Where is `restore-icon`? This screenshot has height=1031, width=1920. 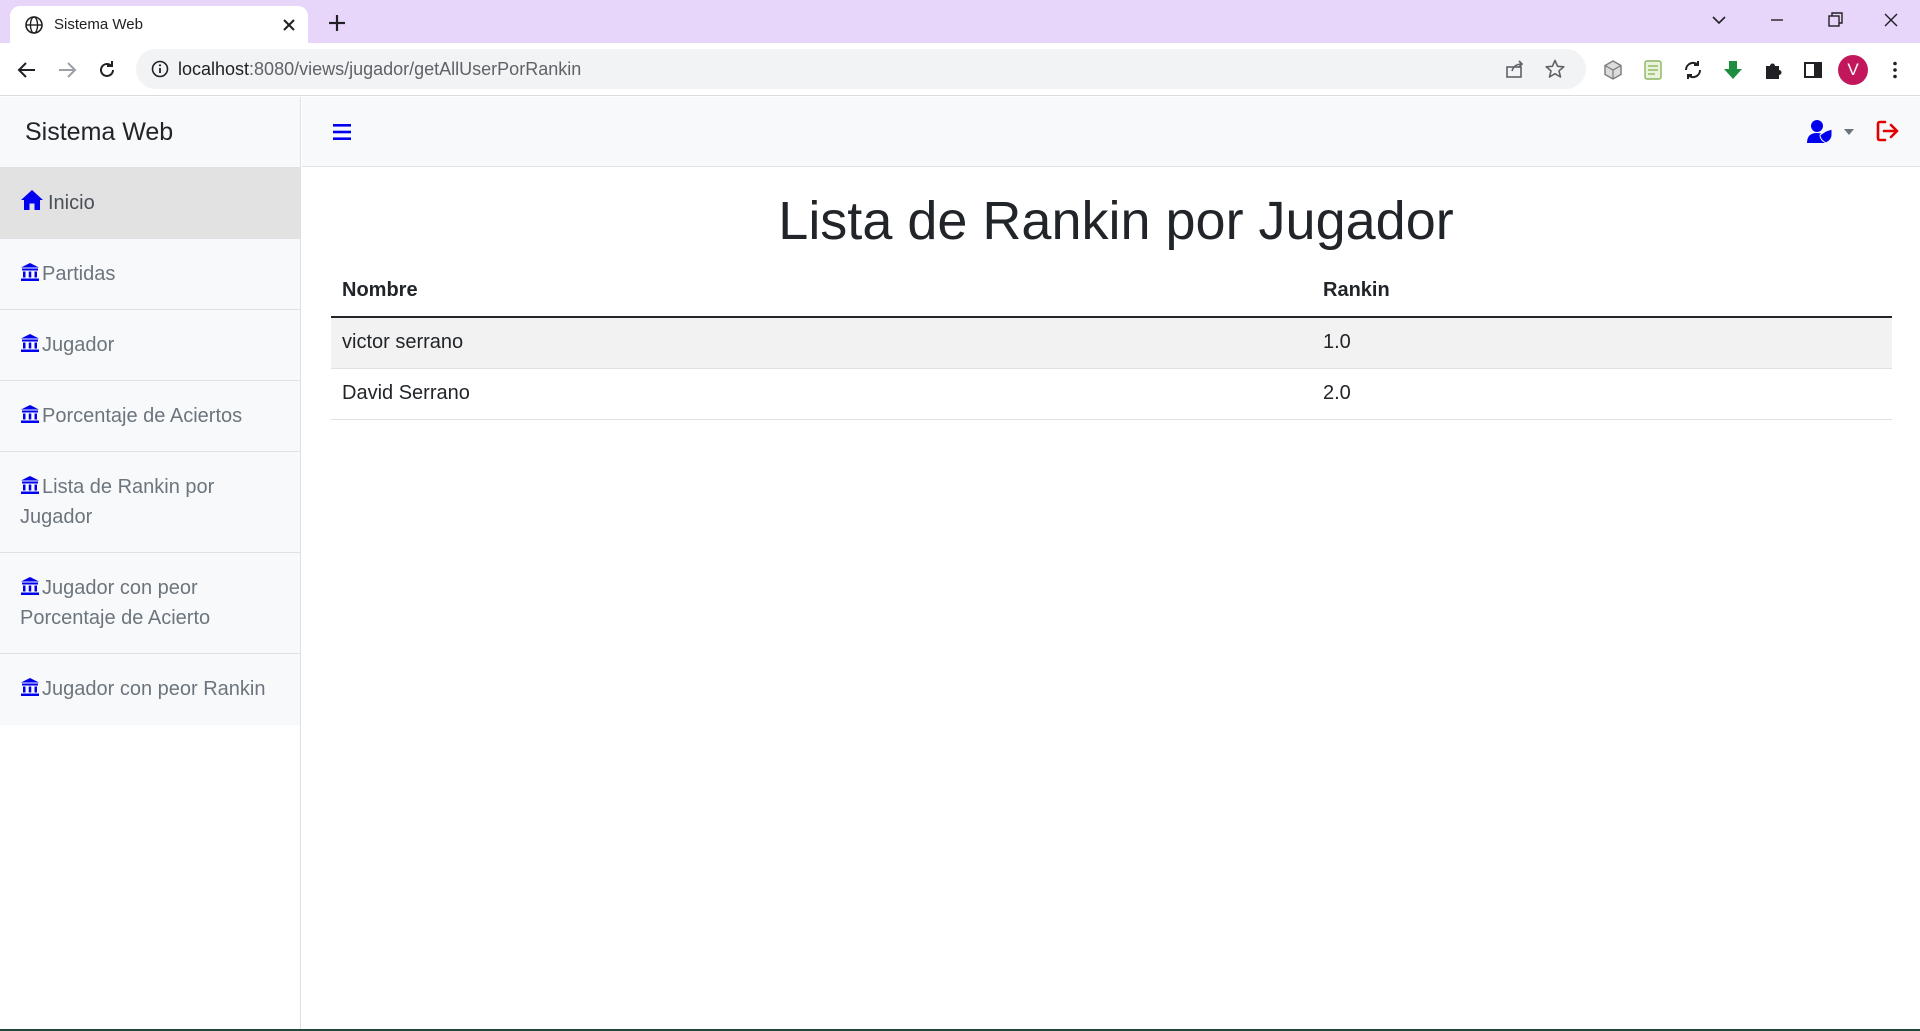 restore-icon is located at coordinates (1835, 20).